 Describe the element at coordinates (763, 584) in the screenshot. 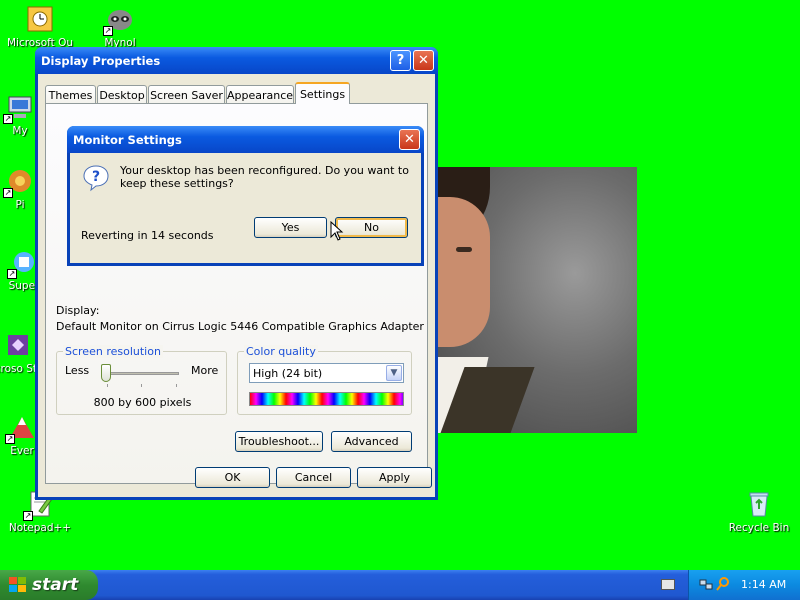

I see `clock: 1:14 AM` at that location.